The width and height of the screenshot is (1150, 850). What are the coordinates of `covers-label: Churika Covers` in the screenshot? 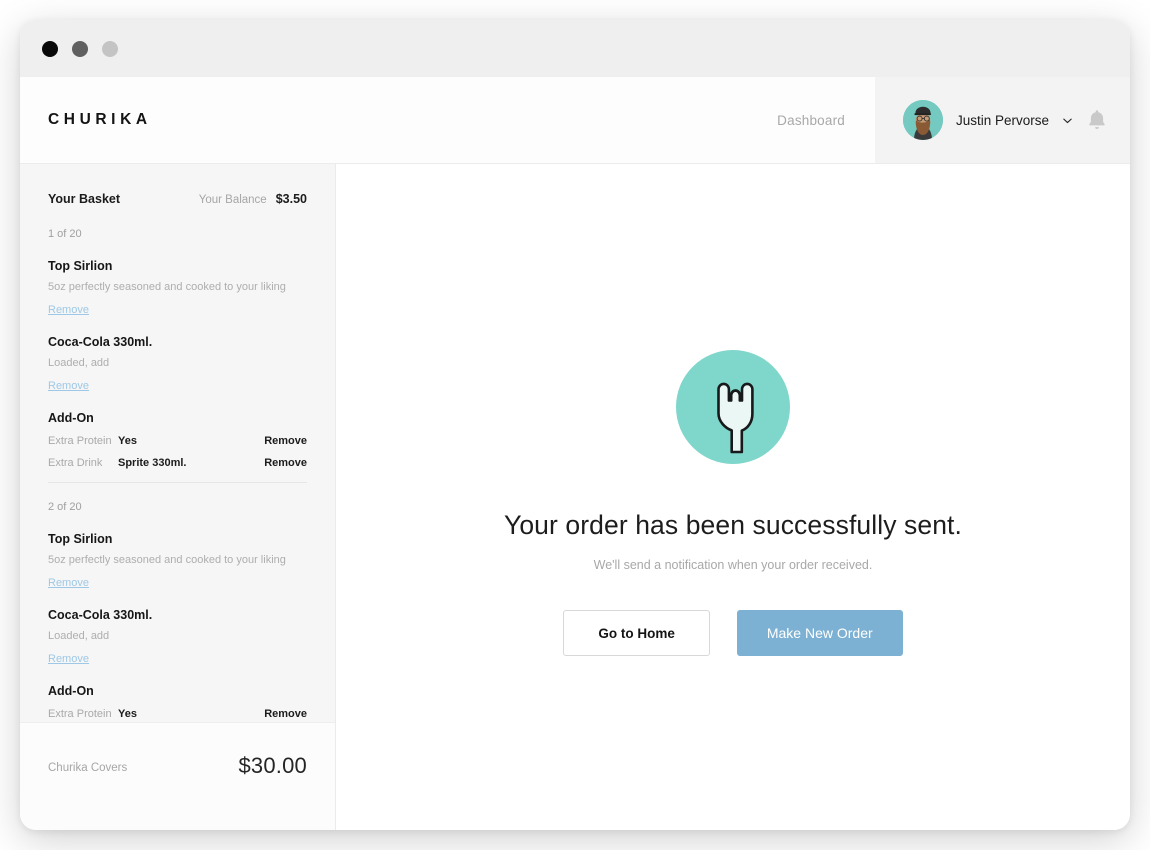 It's located at (88, 768).